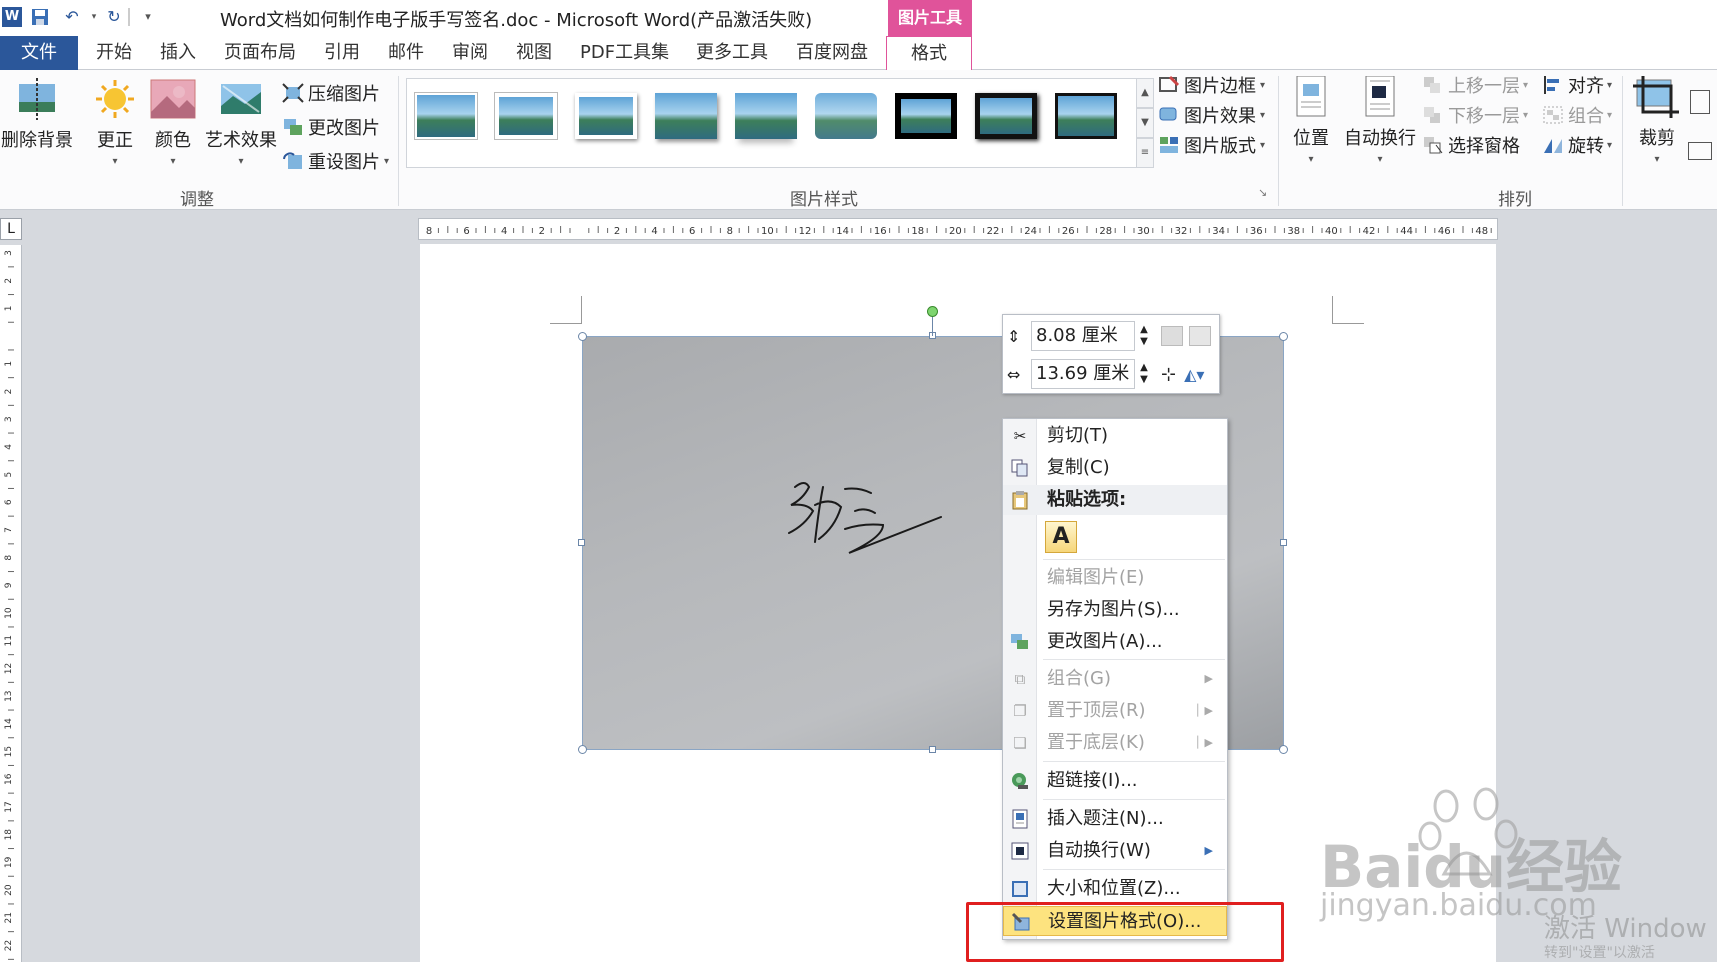  What do you see at coordinates (1115, 578) in the screenshot?
I see `menu-item-edit-picture: 编辑图片(E)` at bounding box center [1115, 578].